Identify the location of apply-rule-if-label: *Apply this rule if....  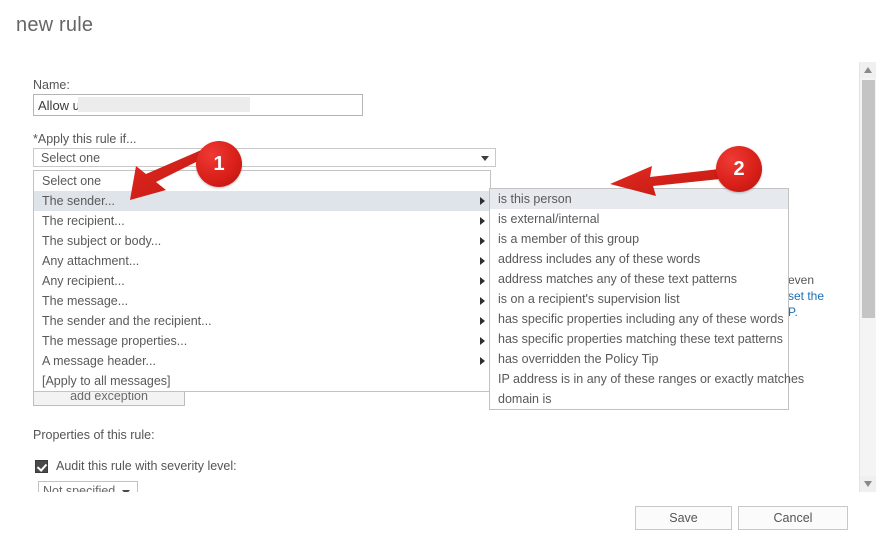
(85, 139).